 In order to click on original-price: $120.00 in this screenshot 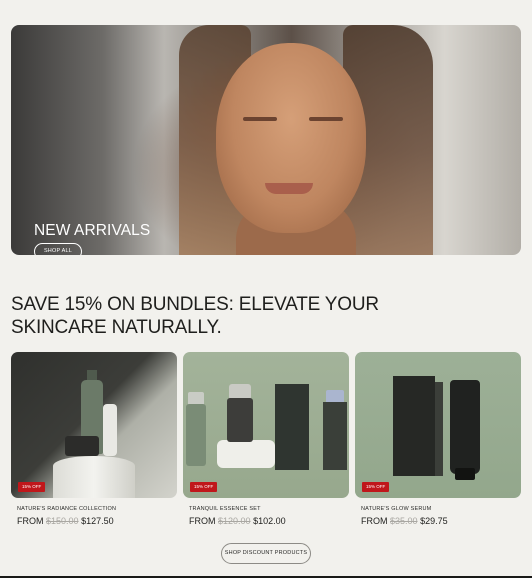, I will do `click(234, 521)`.